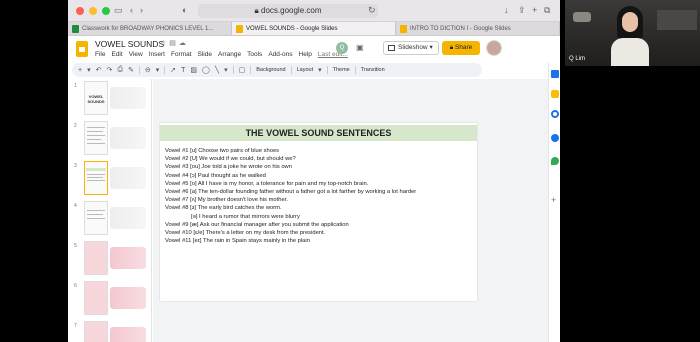 Image resolution: width=700 pixels, height=342 pixels. Describe the element at coordinates (164, 43) in the screenshot. I see `star-icon: ☆` at that location.